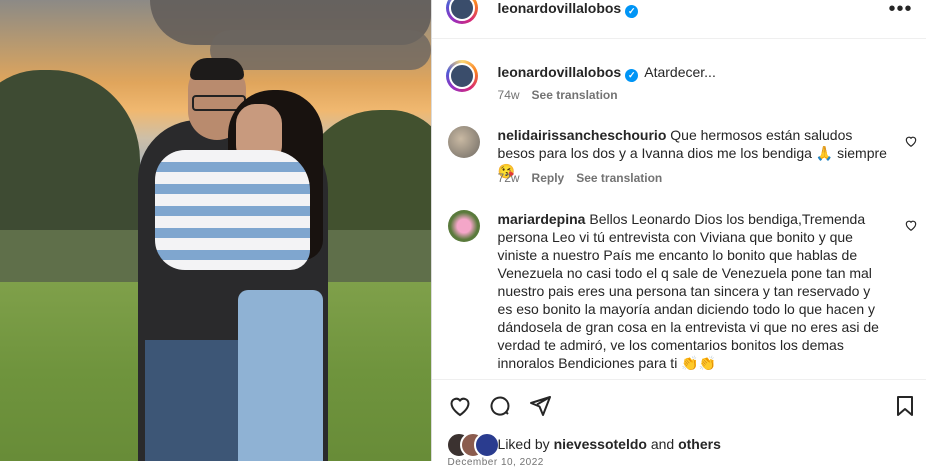 The image size is (926, 468). What do you see at coordinates (195, 400) in the screenshot?
I see `man-jeans` at bounding box center [195, 400].